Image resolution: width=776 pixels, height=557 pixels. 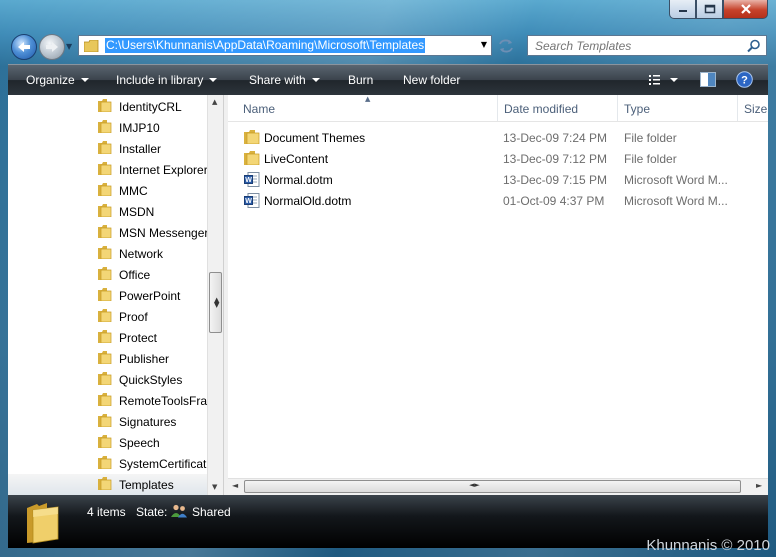 I want to click on nav-item-internet-explorer: Internet Explorer, so click(x=107, y=169).